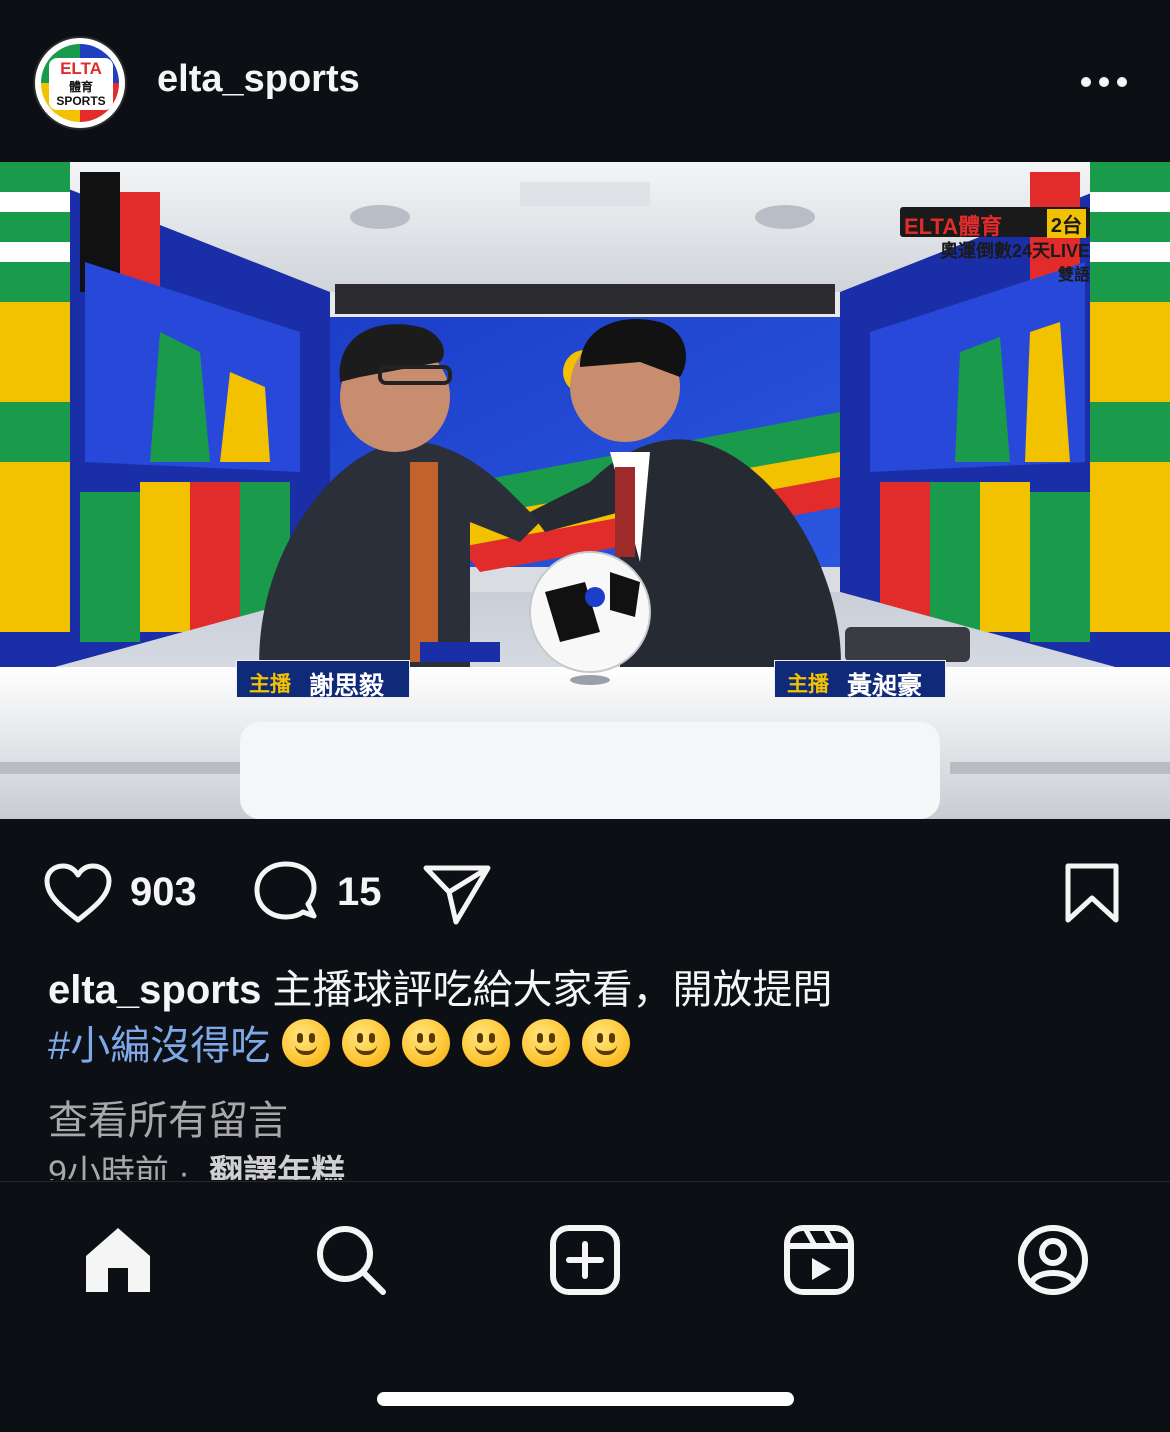  What do you see at coordinates (1092, 893) in the screenshot?
I see `bookmark-icon` at bounding box center [1092, 893].